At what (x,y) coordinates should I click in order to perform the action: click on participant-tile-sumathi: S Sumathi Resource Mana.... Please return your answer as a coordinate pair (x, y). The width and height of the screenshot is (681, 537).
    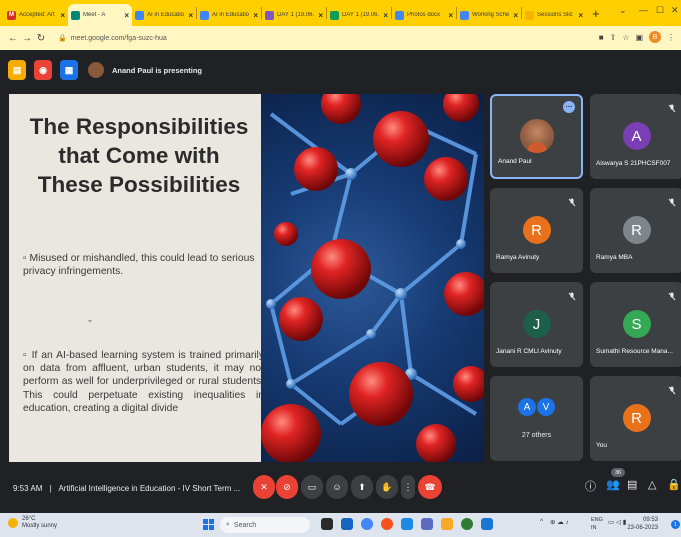
    Looking at the image, I should click on (635, 324).